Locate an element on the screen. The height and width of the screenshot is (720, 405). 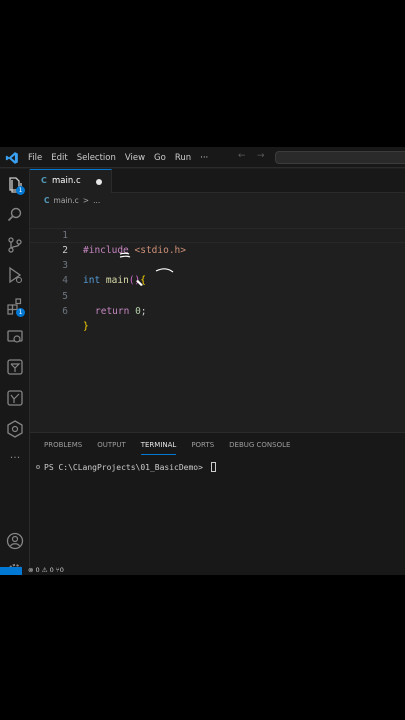
close-brace: } is located at coordinates (86, 326).